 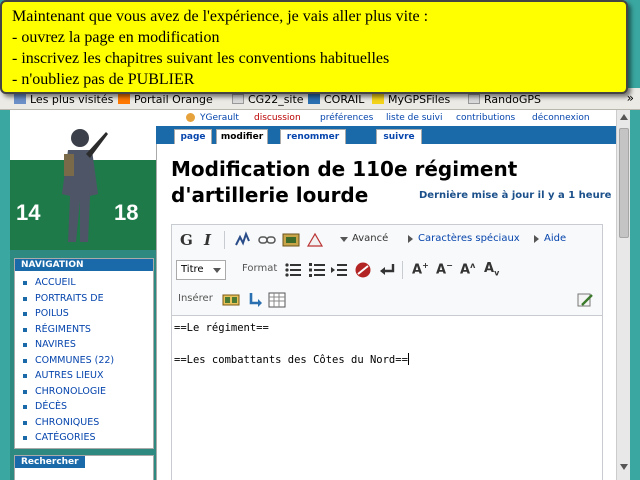 I want to click on search-replace-icon, so click(x=585, y=300).